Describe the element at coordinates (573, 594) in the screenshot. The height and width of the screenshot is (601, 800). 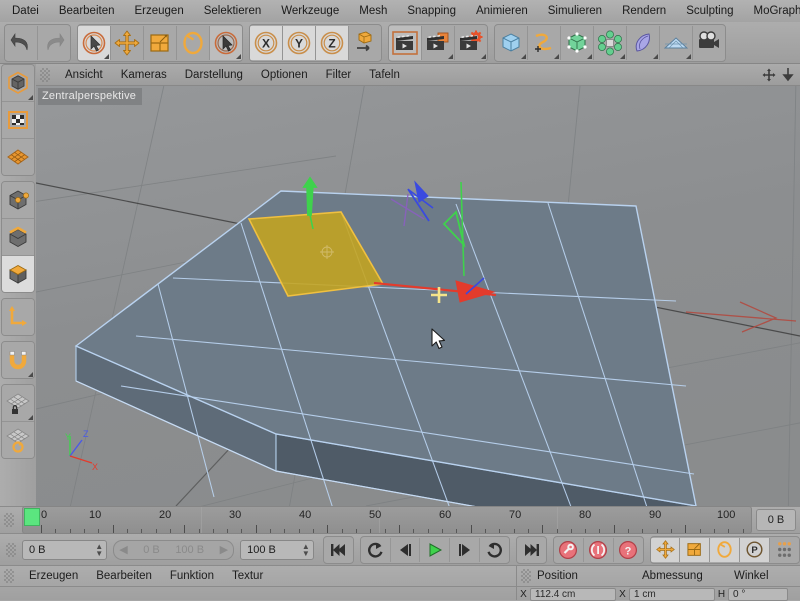
I see `coordinates-position-x-field: 112.4 cm` at that location.